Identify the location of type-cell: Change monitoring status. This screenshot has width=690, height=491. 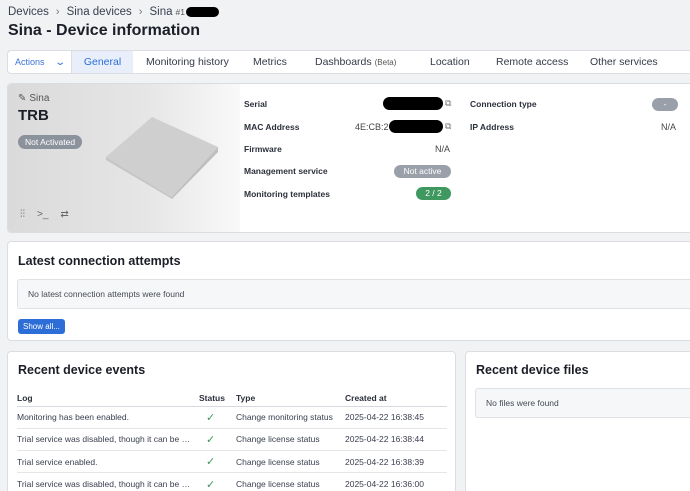
(290, 417).